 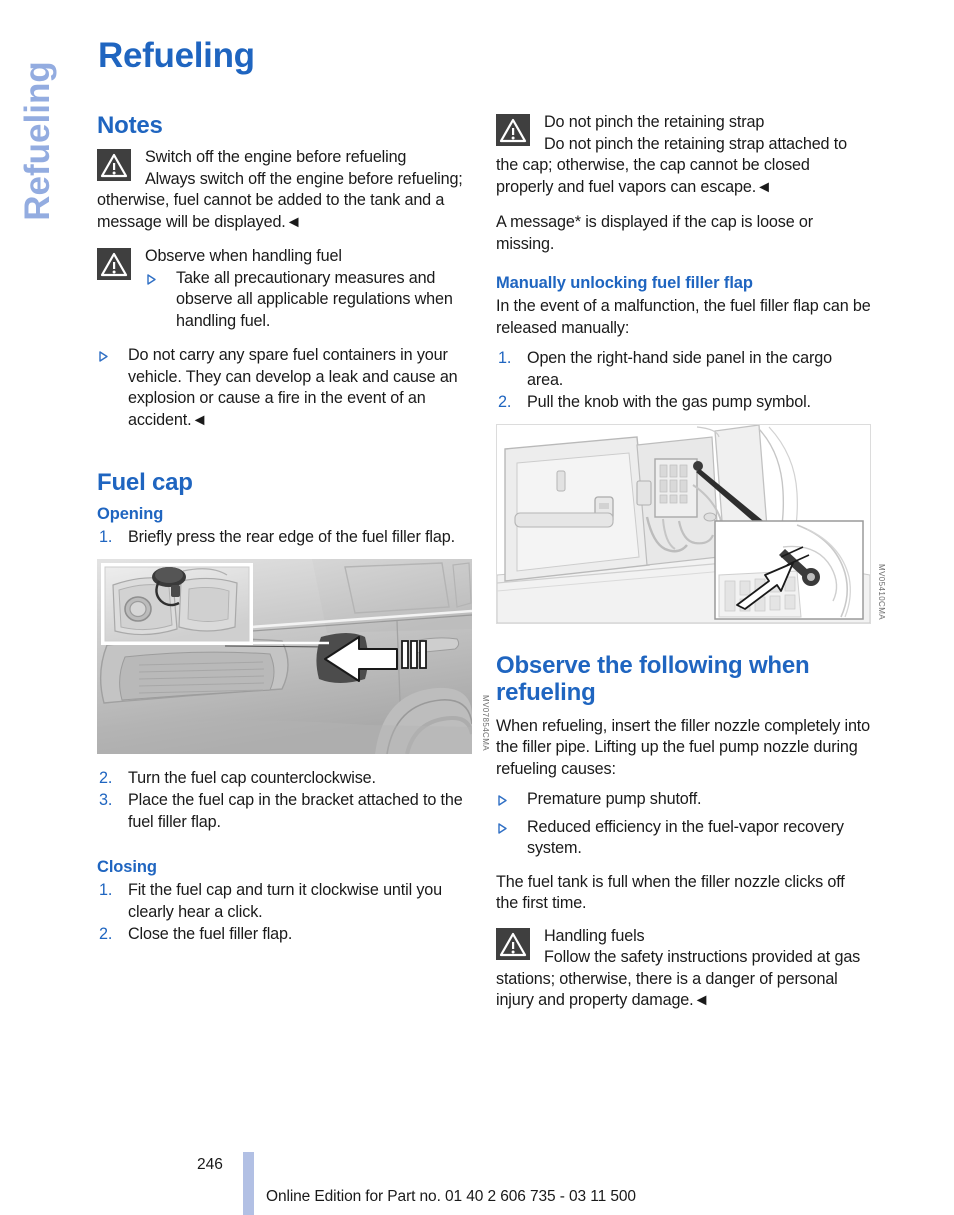 I want to click on footer-page-number: 246, so click(x=210, y=1164).